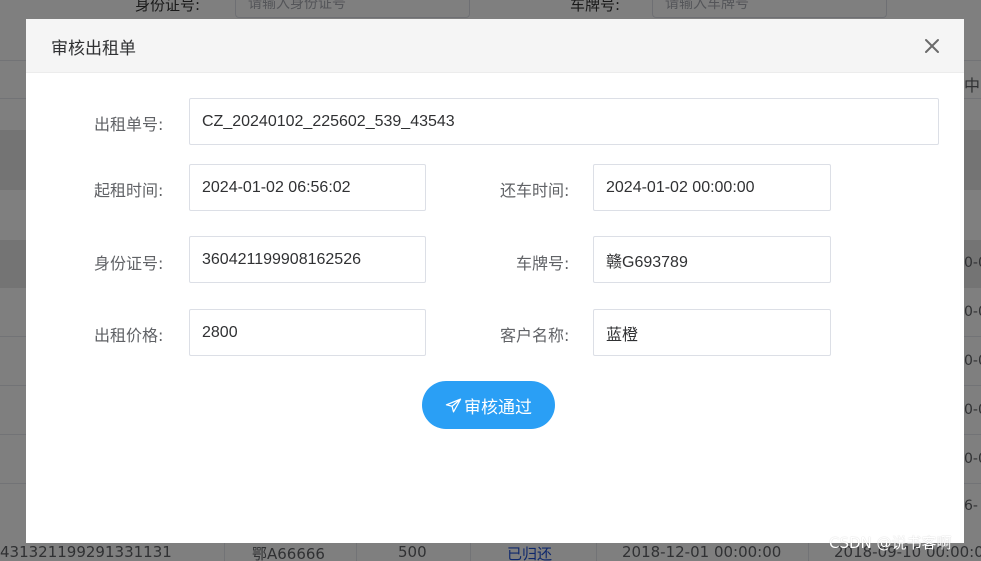 This screenshot has width=981, height=561. I want to click on return-time-input: 2024-01-02 00:00:00, so click(712, 187).